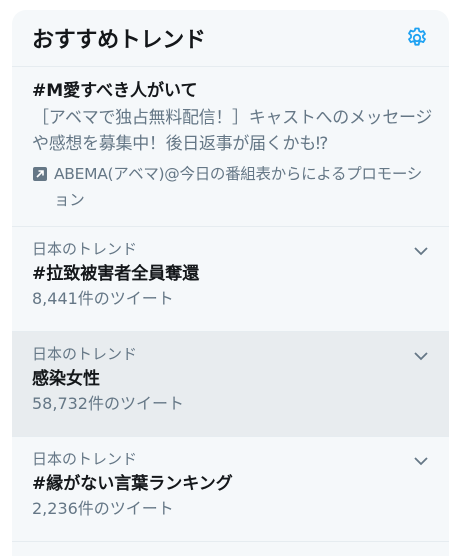 The width and height of the screenshot is (467, 556). I want to click on promoted-by: ABEMA(アベマ)@今日の番組表からによるプロモーション, so click(233, 187).